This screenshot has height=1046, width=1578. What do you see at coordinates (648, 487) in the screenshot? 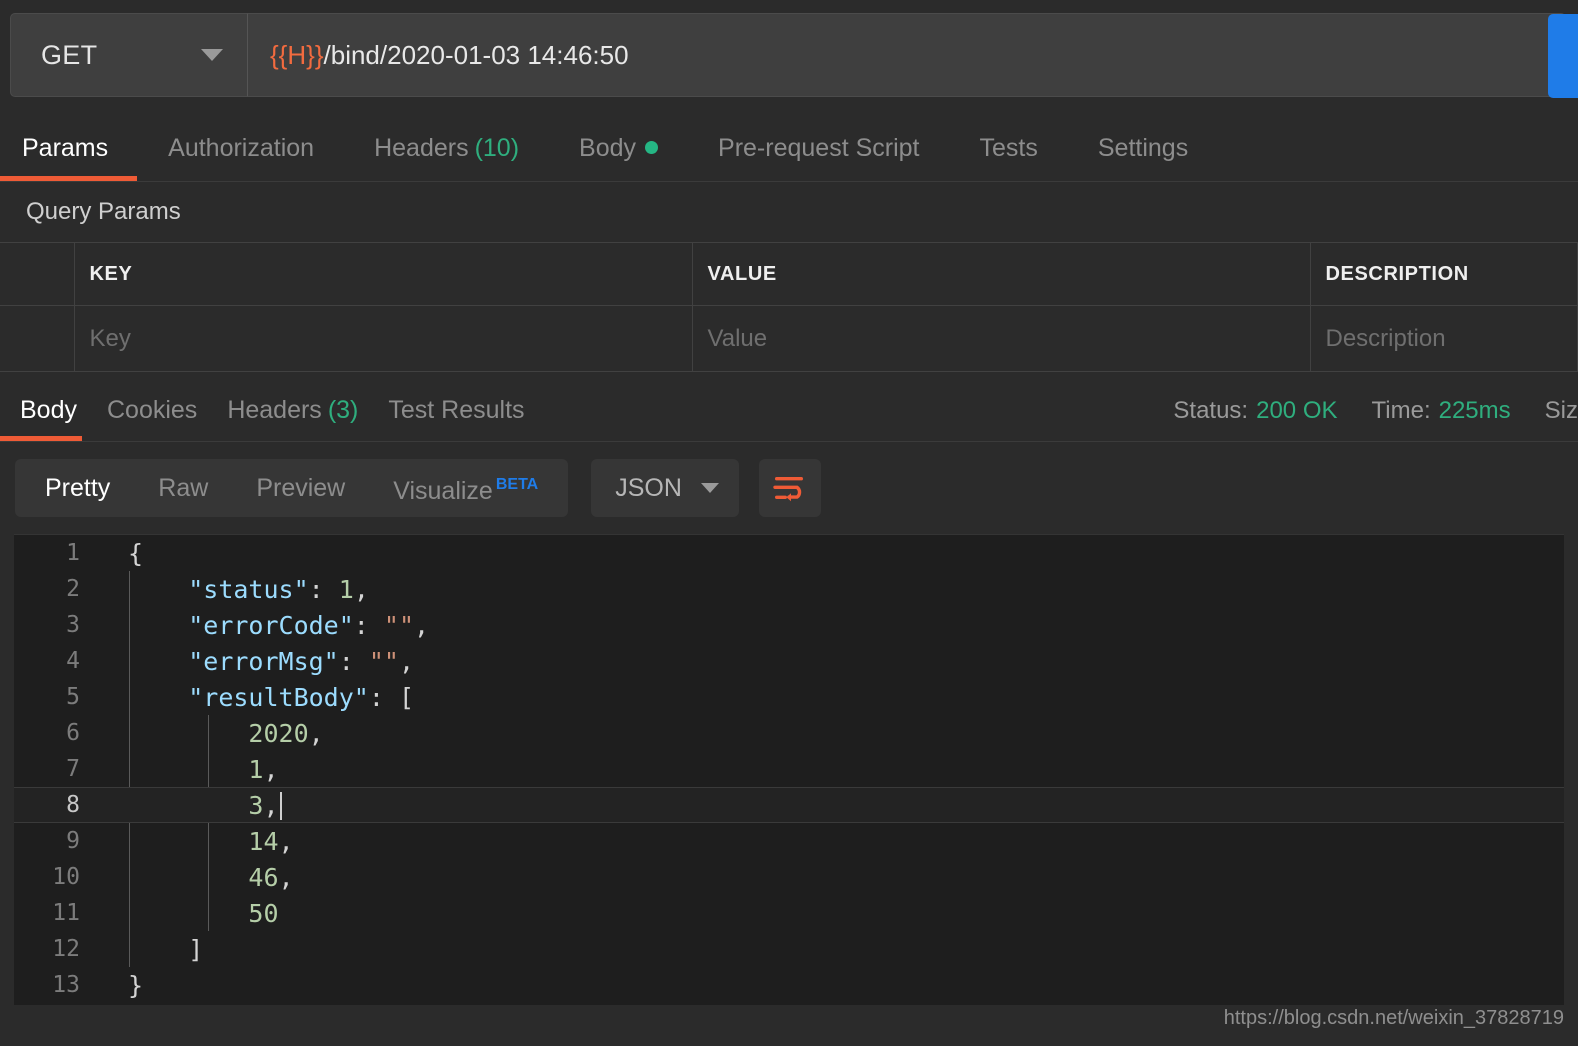
I see `response-format-value: JSON` at bounding box center [648, 487].